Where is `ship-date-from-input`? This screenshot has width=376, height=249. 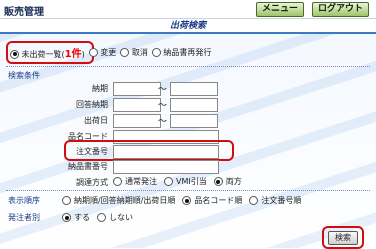 ship-date-from-input is located at coordinates (137, 121).